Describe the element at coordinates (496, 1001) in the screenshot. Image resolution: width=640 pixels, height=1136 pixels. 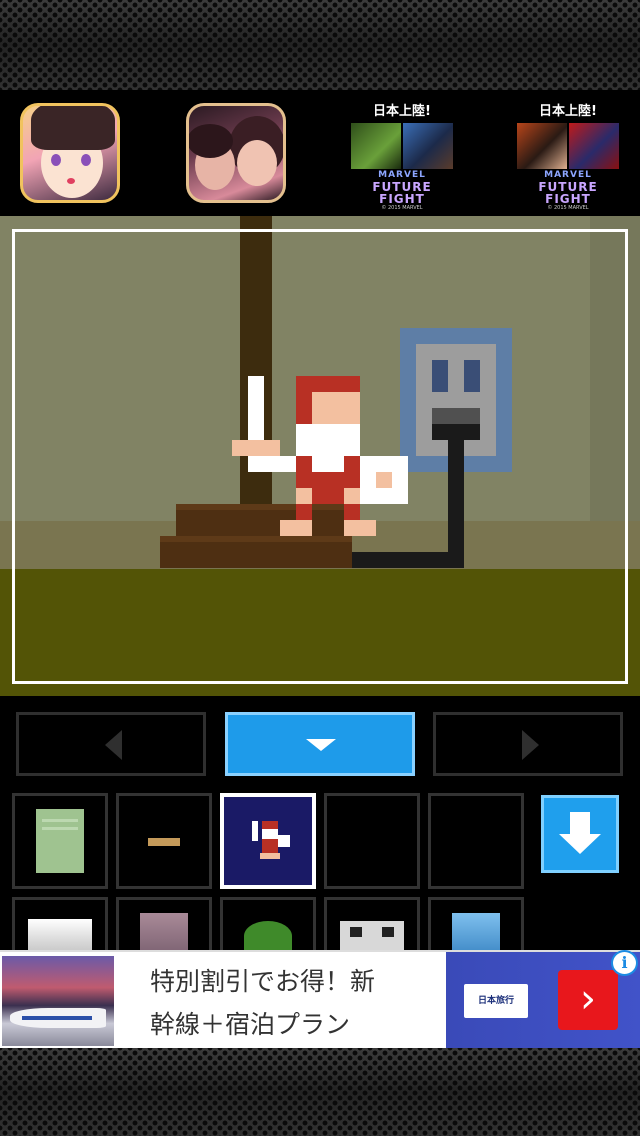
I see `ad-brand-logo: 日本旅行` at that location.